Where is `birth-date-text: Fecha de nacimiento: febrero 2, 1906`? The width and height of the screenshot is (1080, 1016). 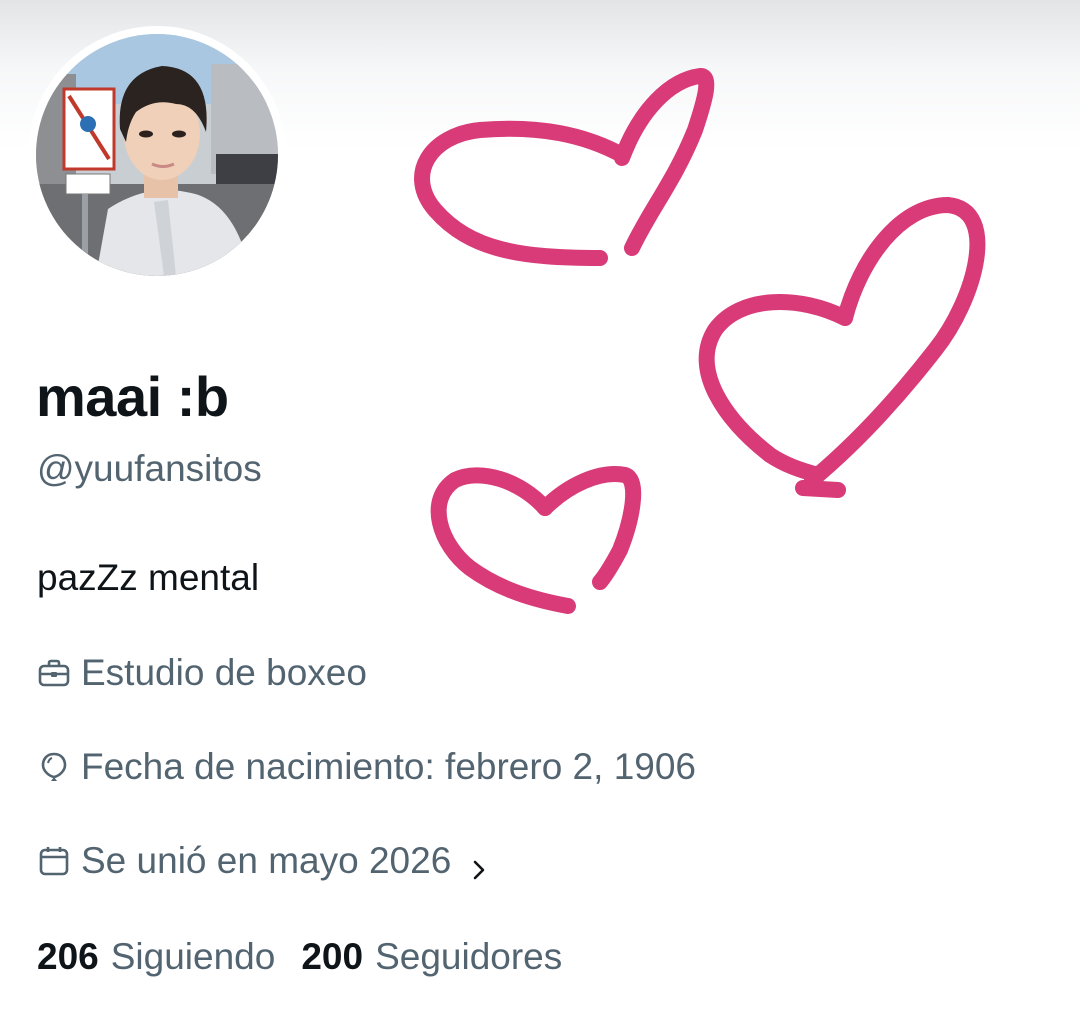
birth-date-text: Fecha de nacimiento: febrero 2, 1906 is located at coordinates (388, 766).